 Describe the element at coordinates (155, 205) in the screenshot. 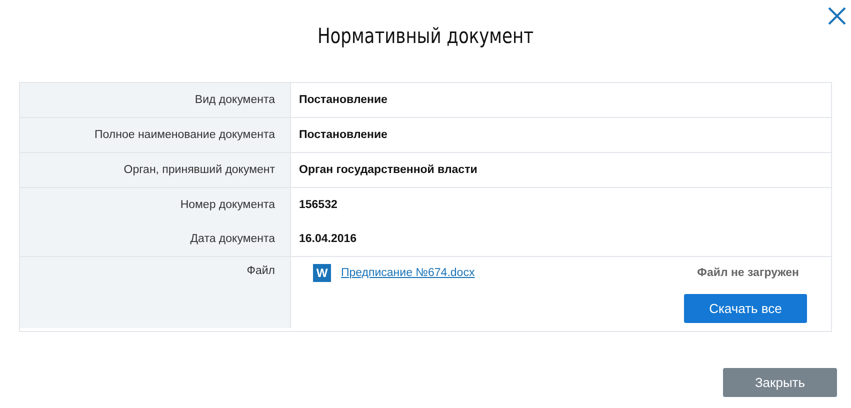

I see `field-label: Номер документа` at that location.